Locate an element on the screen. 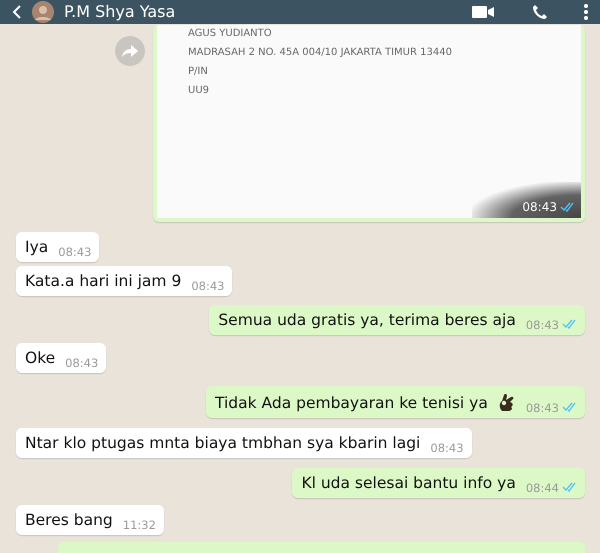  message-time: 08:44 is located at coordinates (542, 488).